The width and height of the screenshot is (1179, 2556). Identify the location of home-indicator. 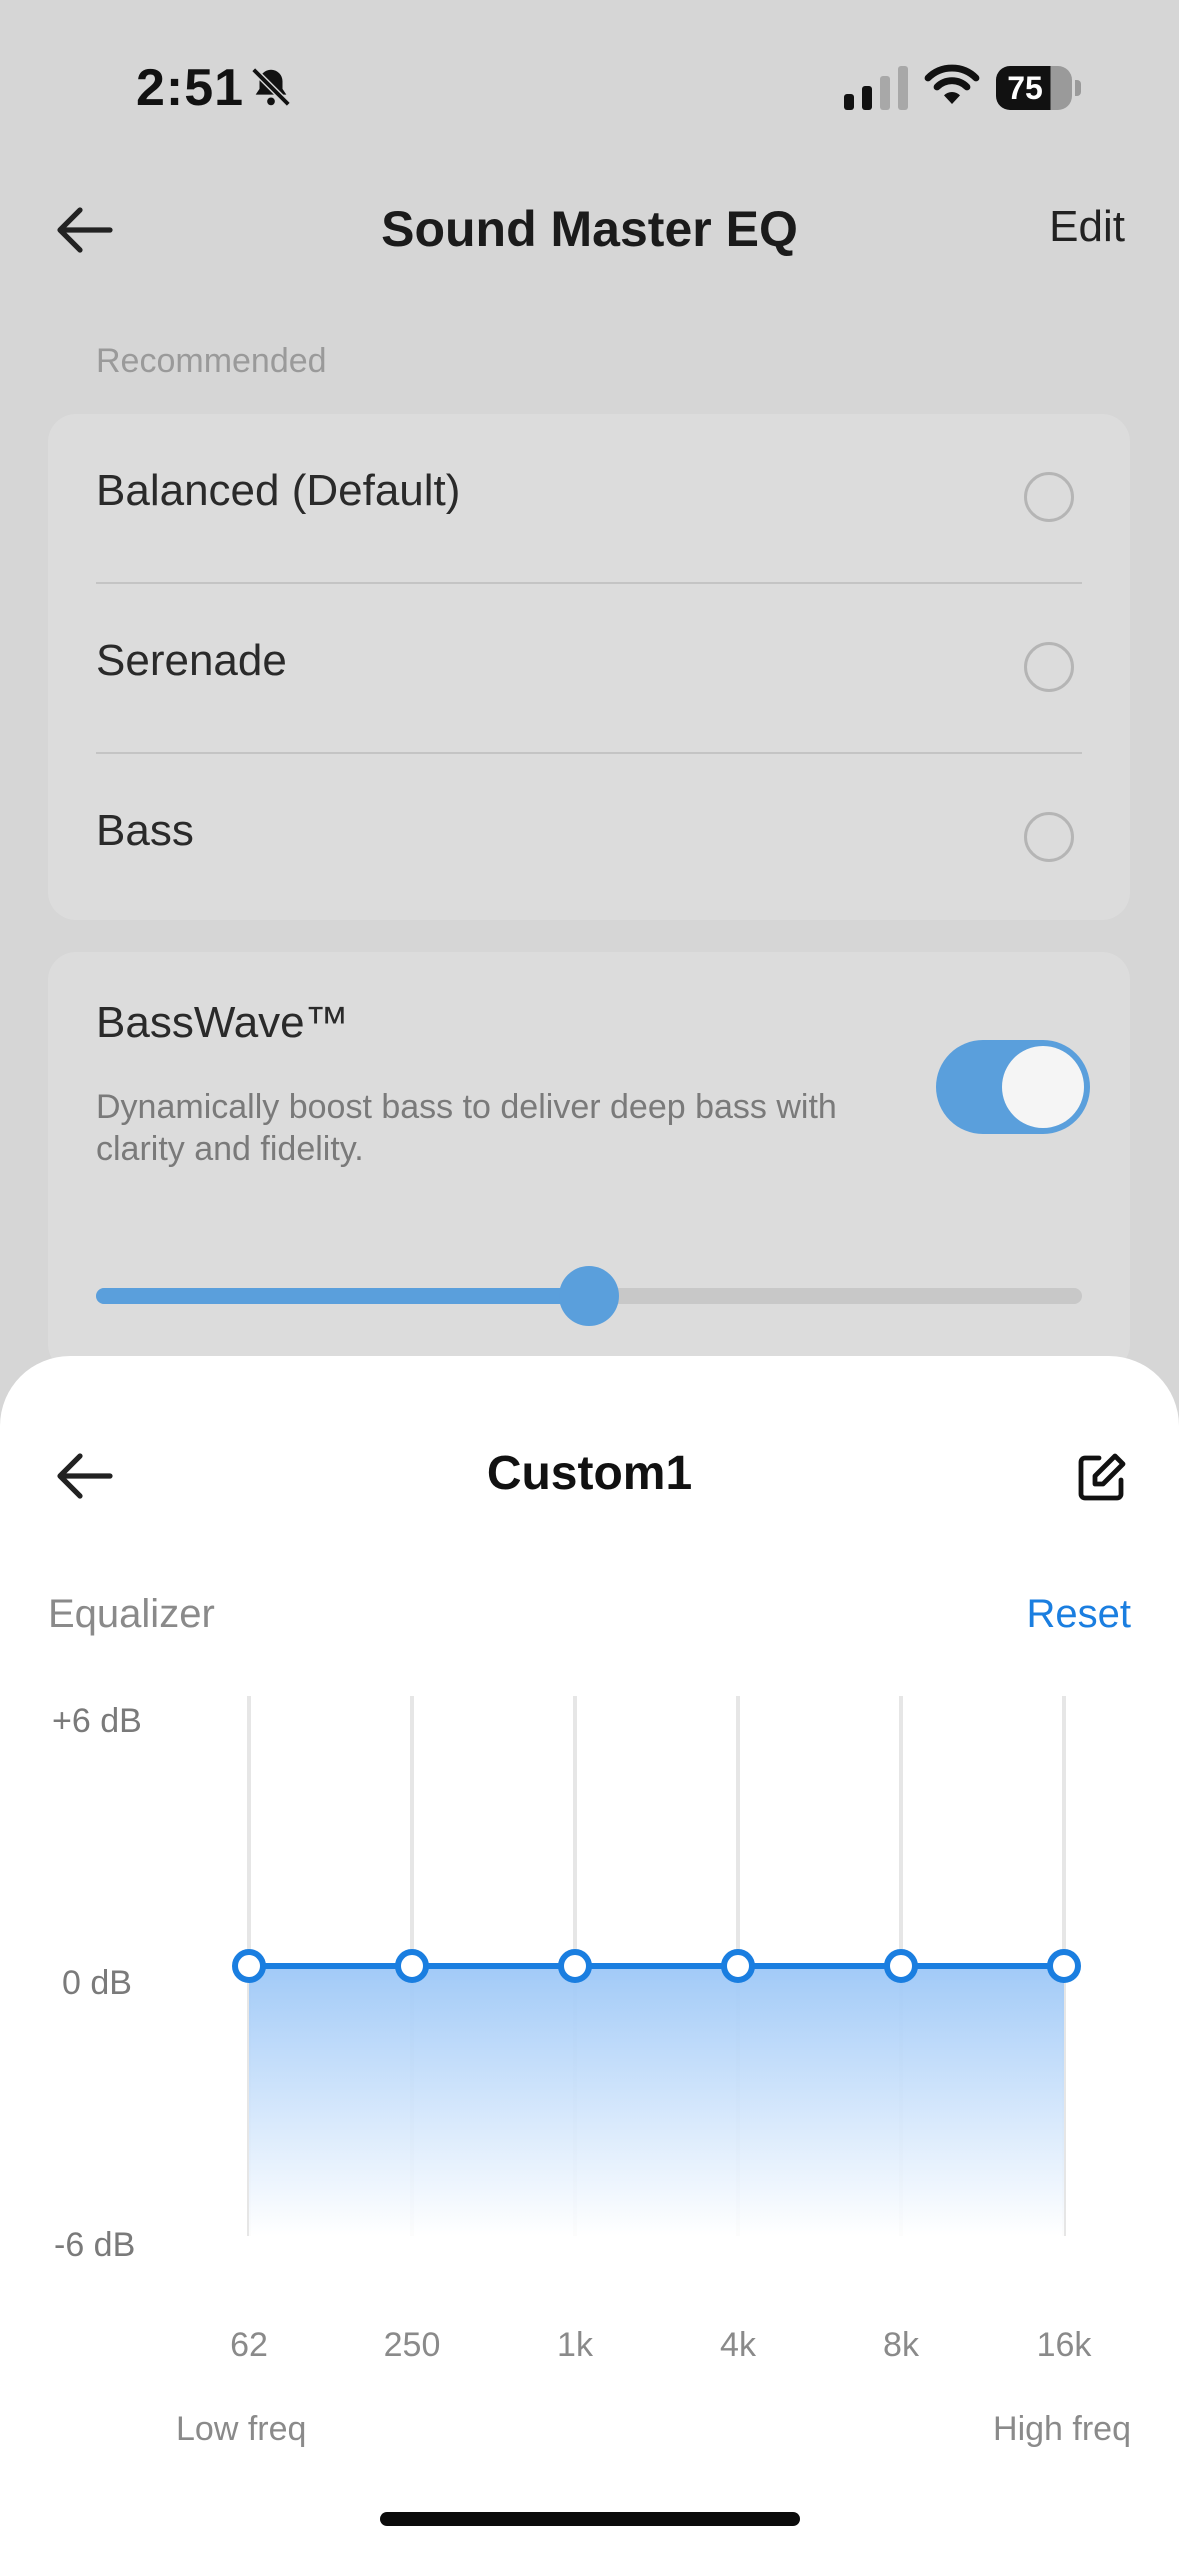
(590, 2519).